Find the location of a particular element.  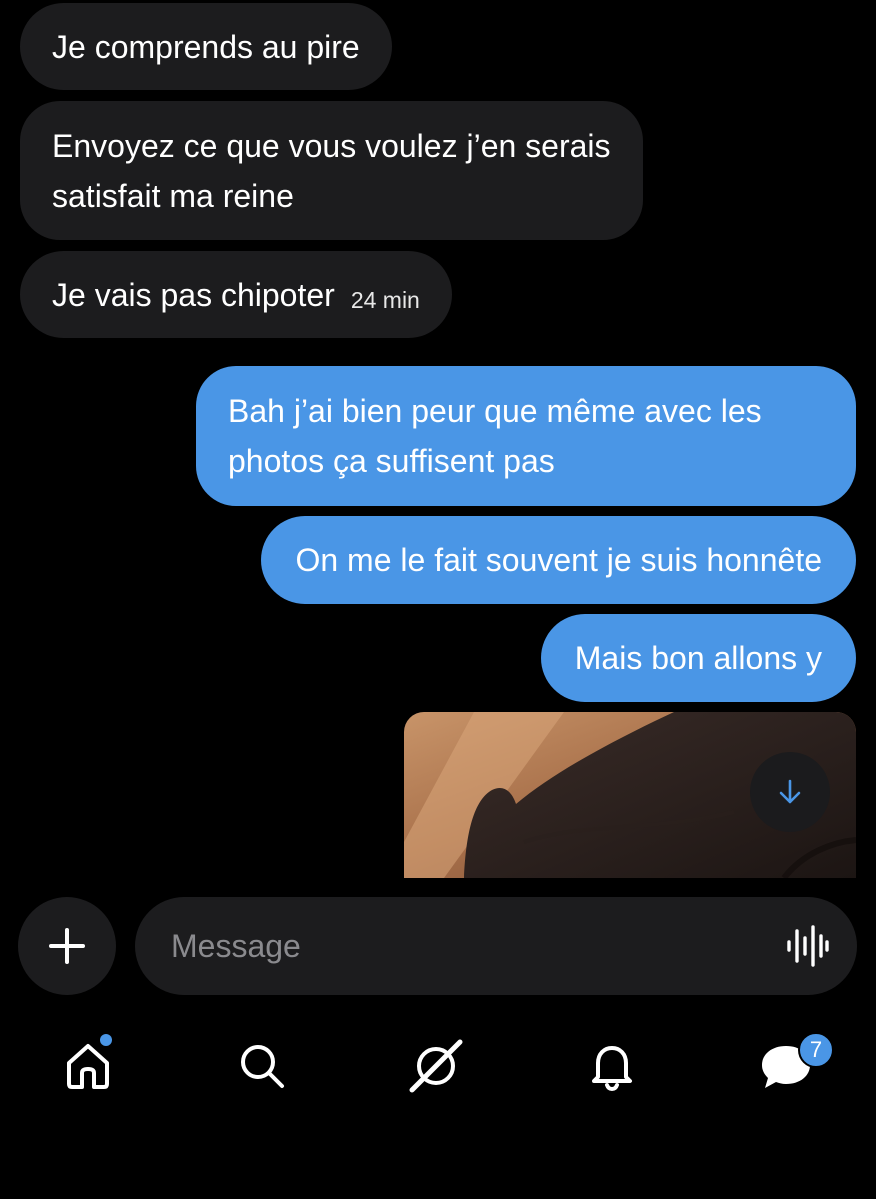

message-composer is located at coordinates (496, 946).